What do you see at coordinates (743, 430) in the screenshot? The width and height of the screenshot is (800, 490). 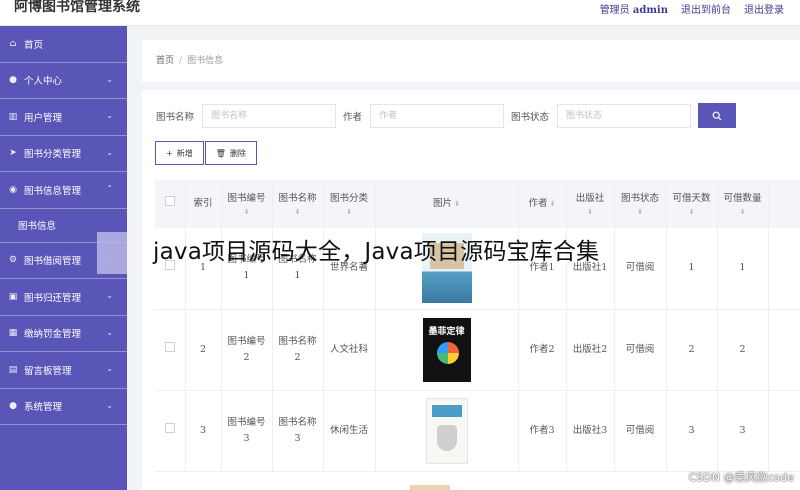 I see `cell-qty: 3` at bounding box center [743, 430].